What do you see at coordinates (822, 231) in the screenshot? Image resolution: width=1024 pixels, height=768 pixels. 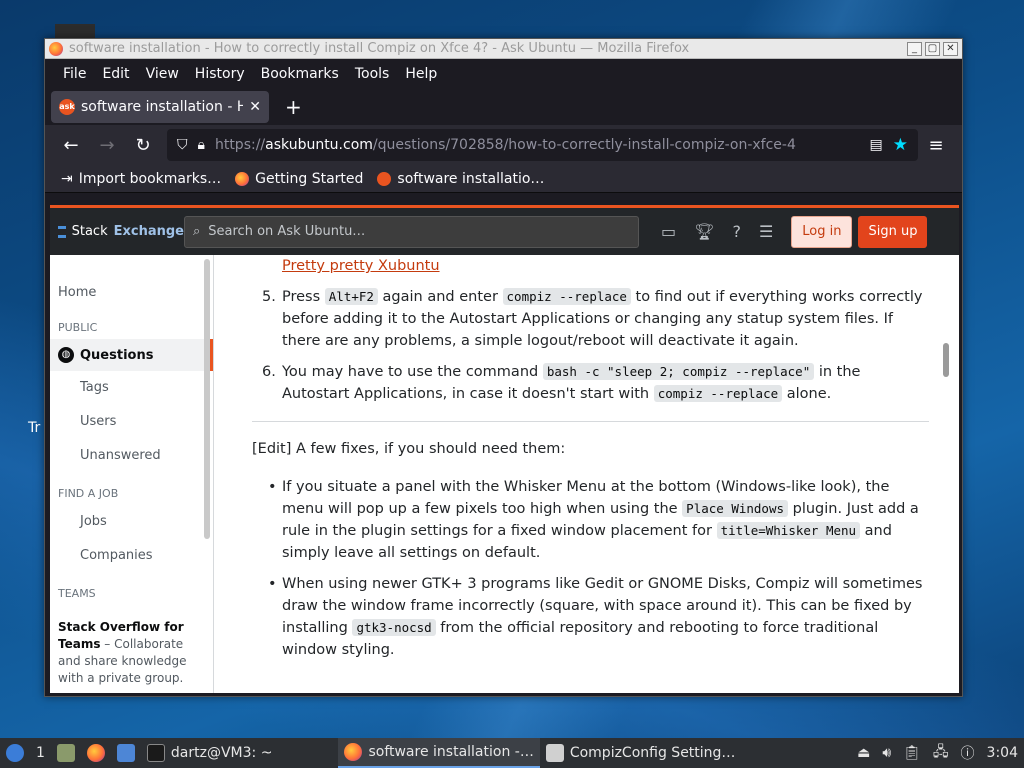 I see `login-button: Log in` at bounding box center [822, 231].